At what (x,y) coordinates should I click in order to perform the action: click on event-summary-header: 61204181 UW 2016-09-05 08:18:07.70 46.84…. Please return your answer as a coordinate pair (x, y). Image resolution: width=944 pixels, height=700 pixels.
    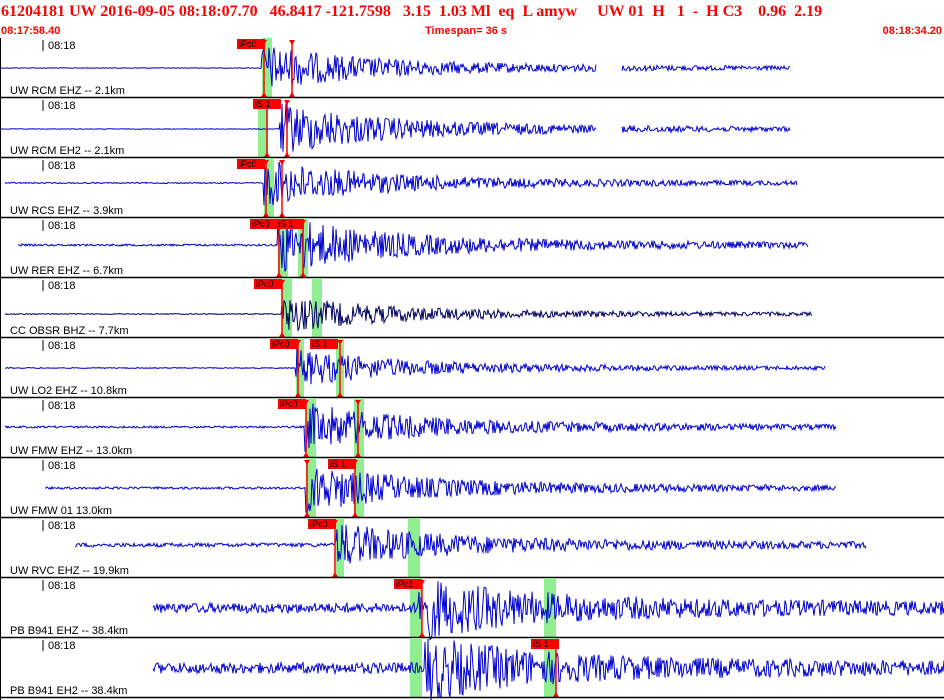
    Looking at the image, I should click on (412, 11).